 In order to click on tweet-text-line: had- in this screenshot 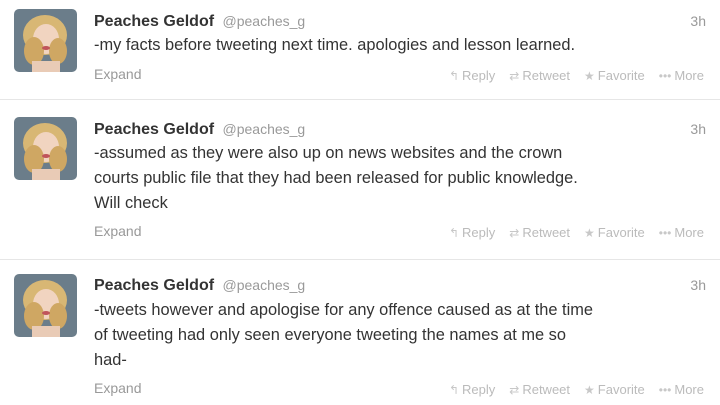, I will do `click(110, 360)`.